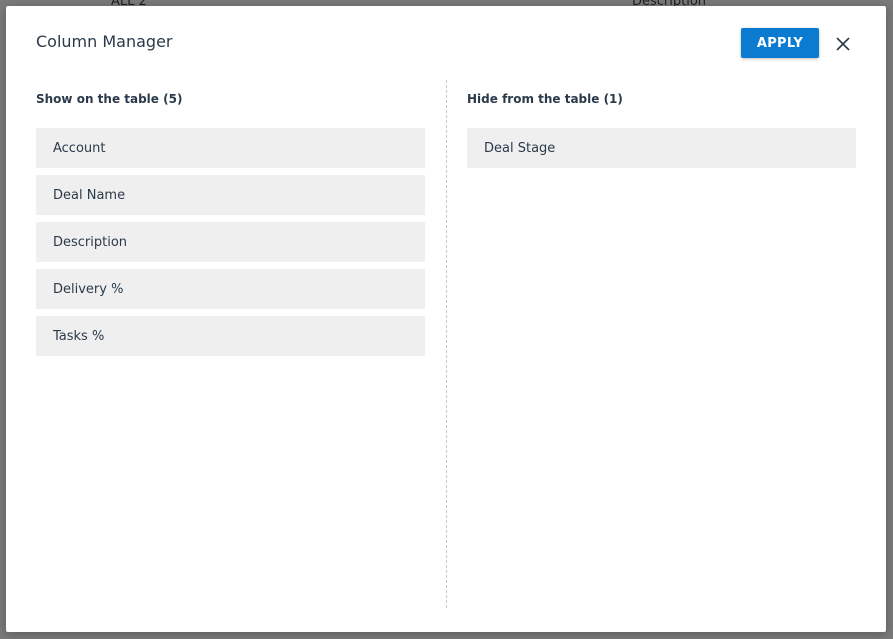 The width and height of the screenshot is (893, 639). I want to click on apply-button: APPLY, so click(780, 43).